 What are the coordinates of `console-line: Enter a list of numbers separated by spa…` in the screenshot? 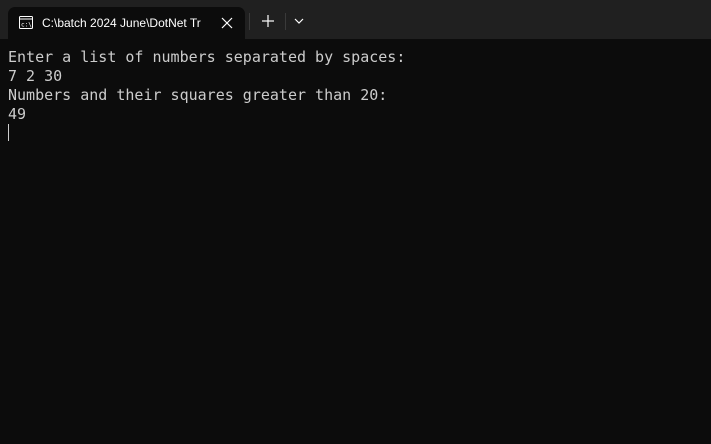 It's located at (207, 57).